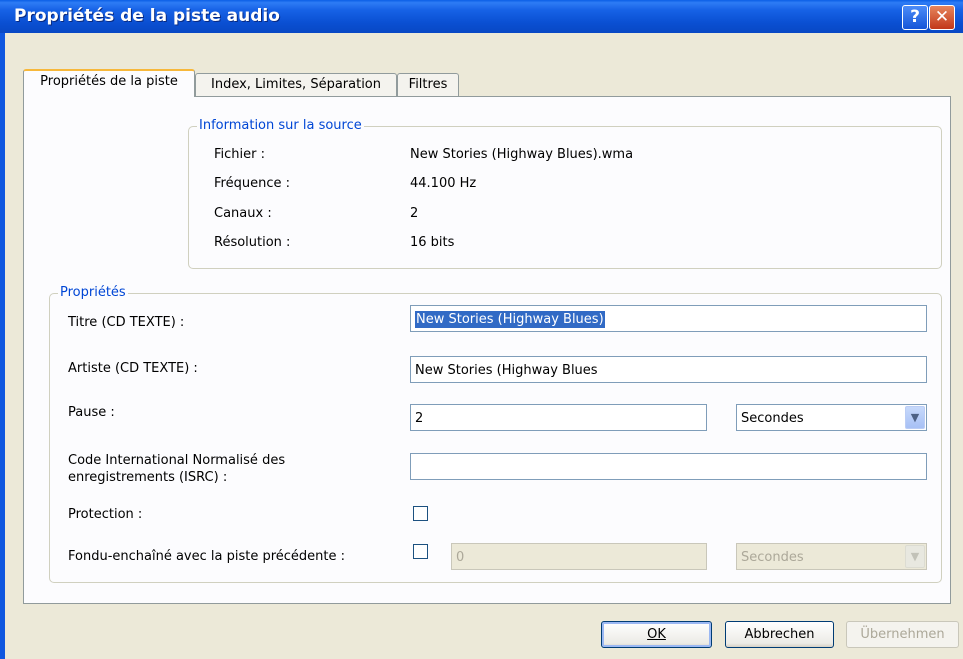 Image resolution: width=963 pixels, height=659 pixels. I want to click on close-icon: ✕, so click(942, 17).